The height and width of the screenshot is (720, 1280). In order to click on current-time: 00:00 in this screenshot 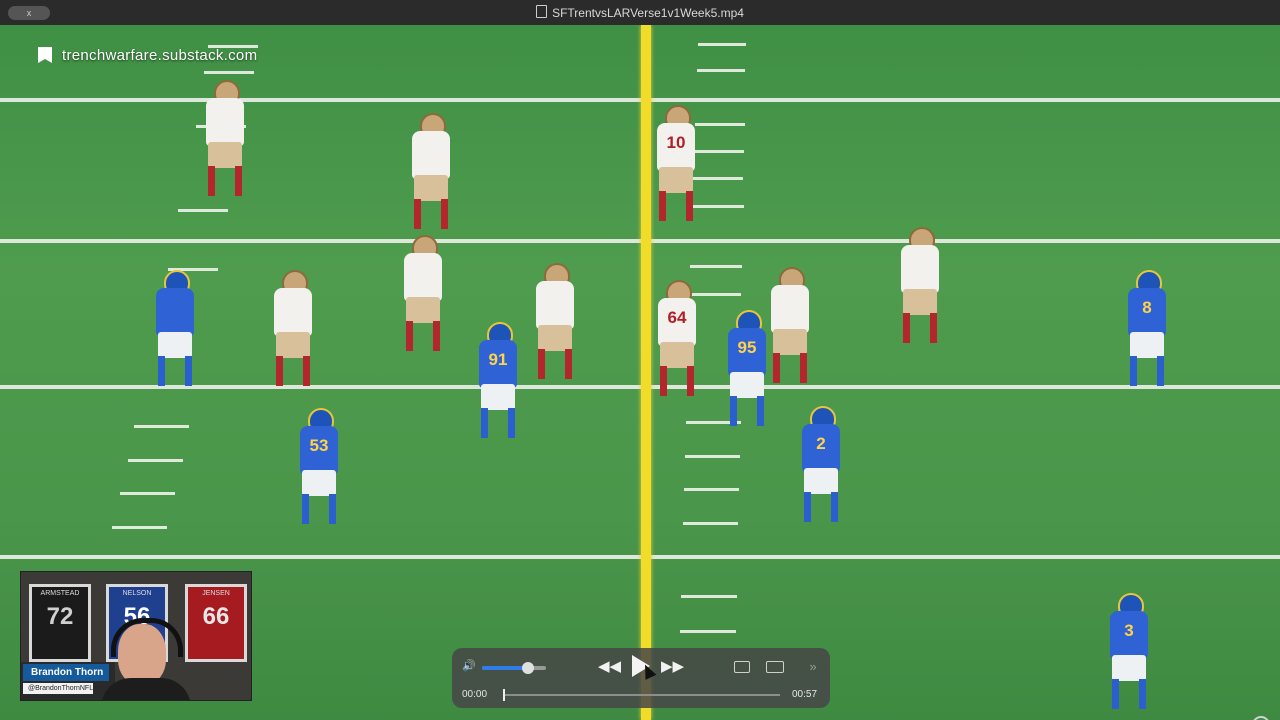, I will do `click(475, 694)`.